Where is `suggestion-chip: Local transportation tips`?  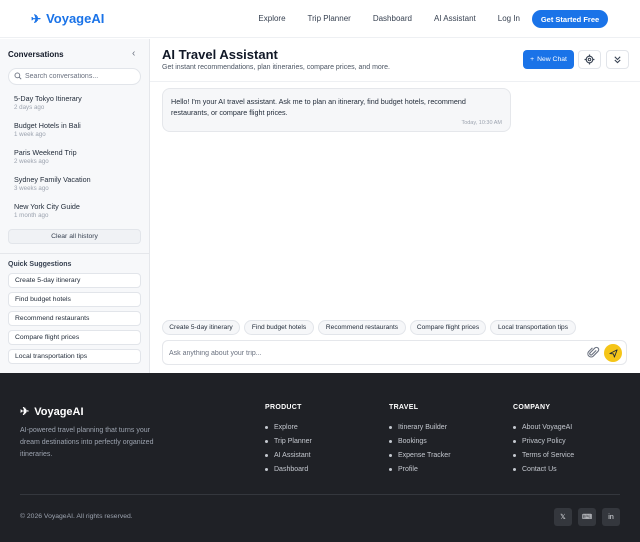
suggestion-chip: Local transportation tips is located at coordinates (533, 327).